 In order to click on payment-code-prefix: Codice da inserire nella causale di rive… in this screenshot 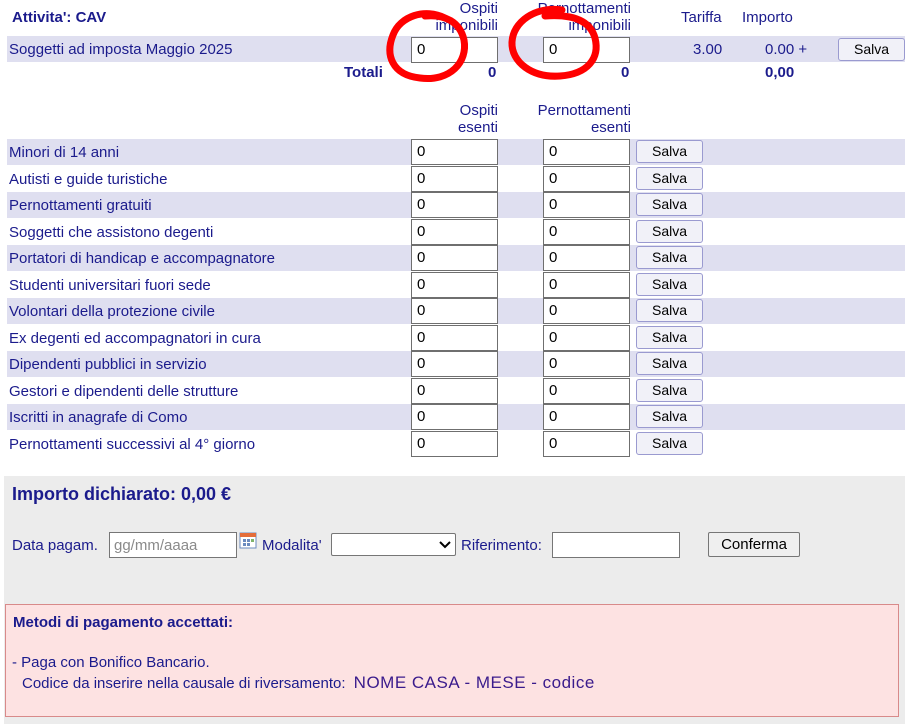, I will do `click(184, 683)`.